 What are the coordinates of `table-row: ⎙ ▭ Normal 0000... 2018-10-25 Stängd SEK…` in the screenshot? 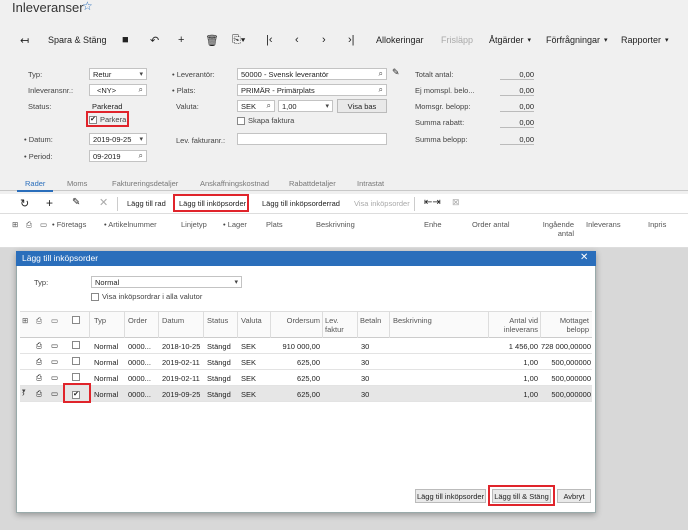 It's located at (306, 346).